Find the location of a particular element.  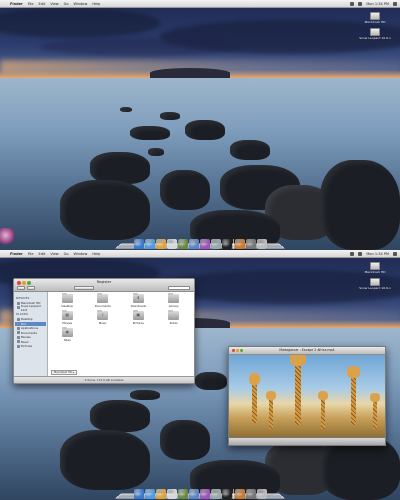

sidebar-header: DEVICES is located at coordinates (23, 298).